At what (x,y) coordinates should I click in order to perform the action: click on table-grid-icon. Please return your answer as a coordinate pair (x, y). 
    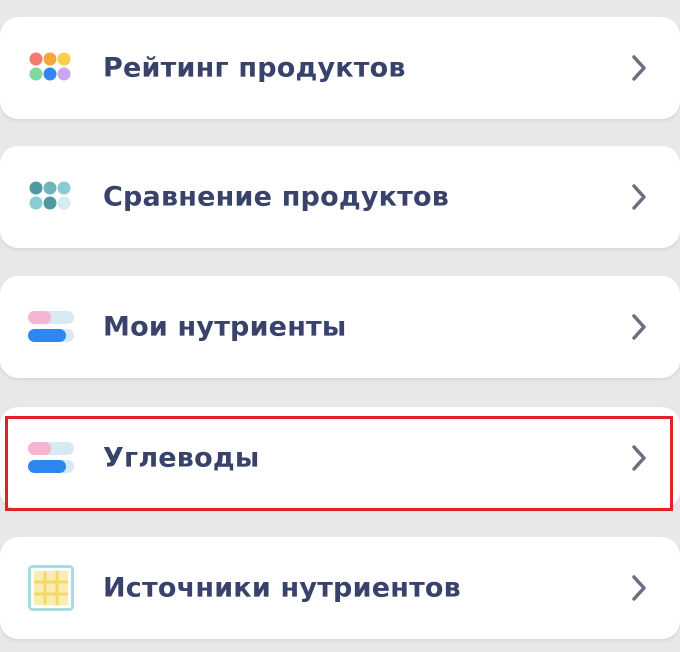
    Looking at the image, I should click on (51, 588).